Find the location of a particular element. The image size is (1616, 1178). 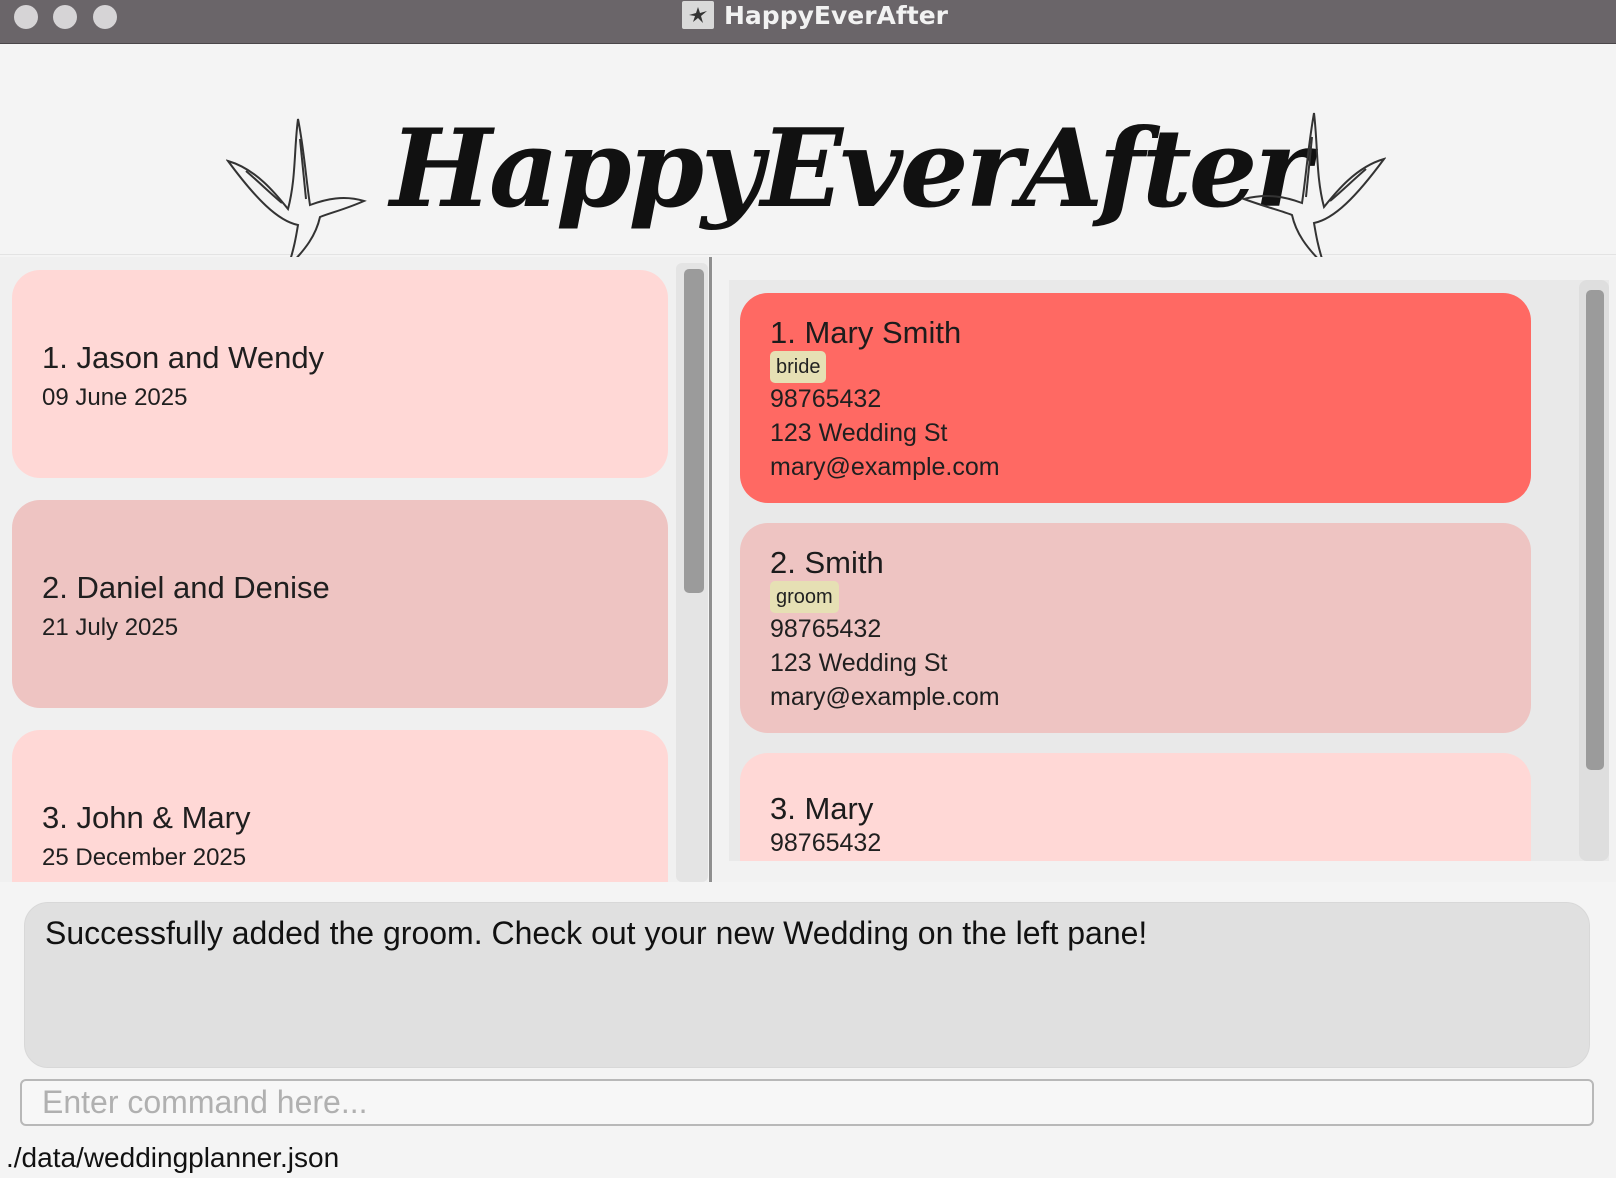

window-titlebar: HappyEverAfter is located at coordinates (808, 22).